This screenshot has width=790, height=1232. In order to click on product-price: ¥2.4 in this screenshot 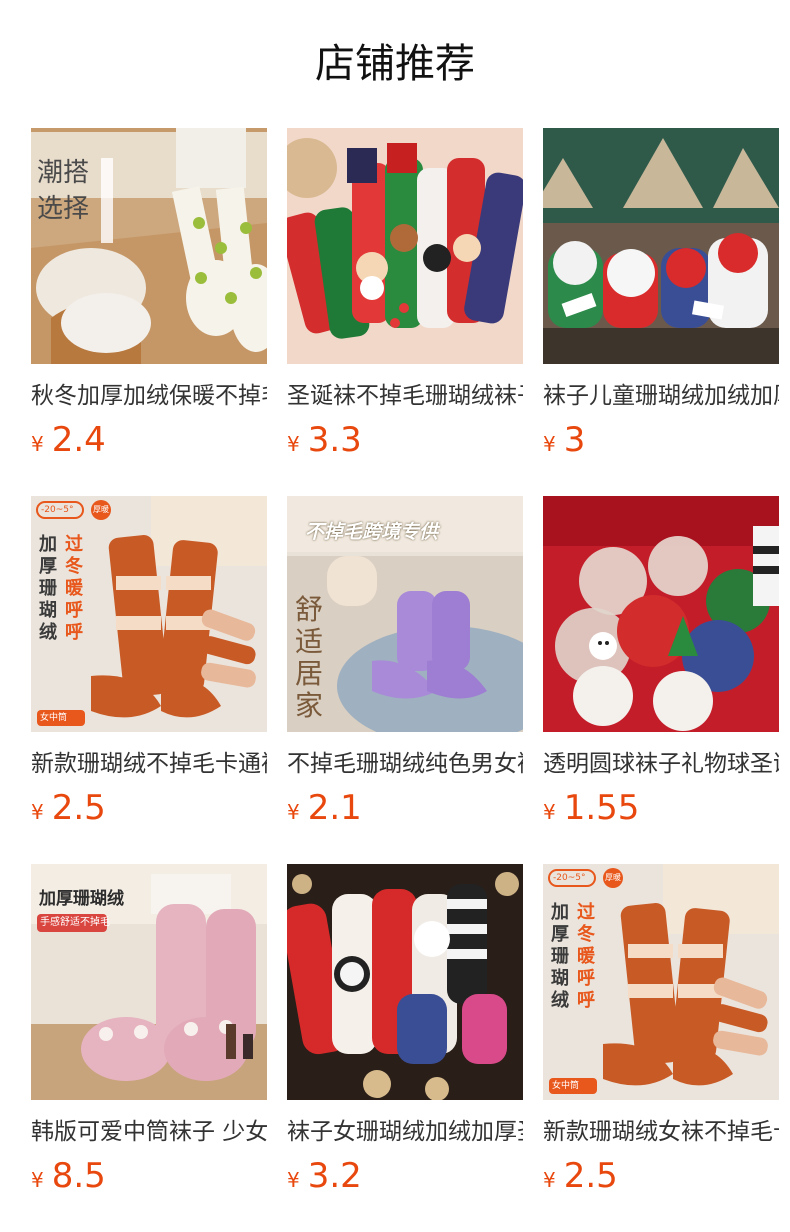, I will do `click(149, 440)`.